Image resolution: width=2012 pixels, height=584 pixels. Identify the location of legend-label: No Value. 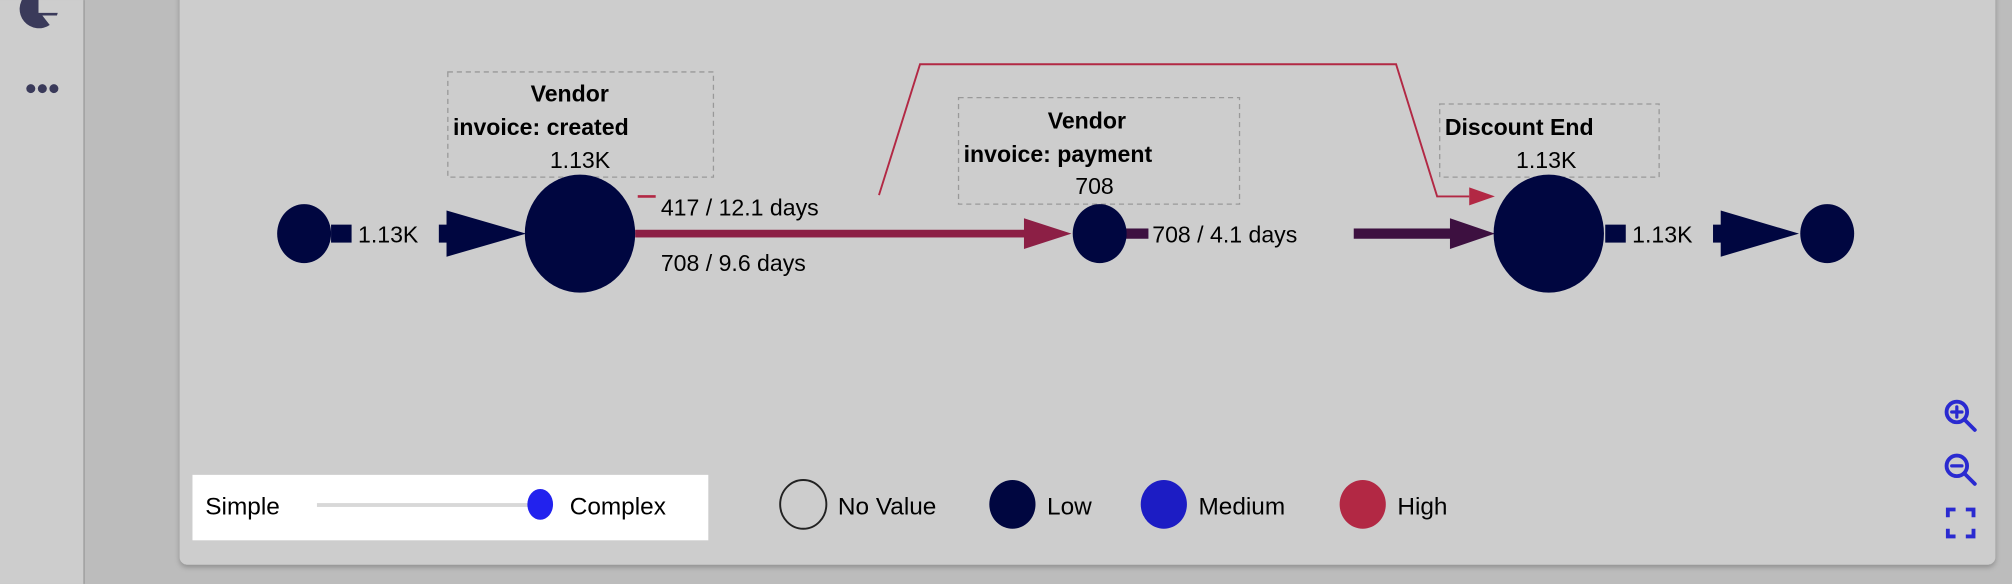
(887, 507).